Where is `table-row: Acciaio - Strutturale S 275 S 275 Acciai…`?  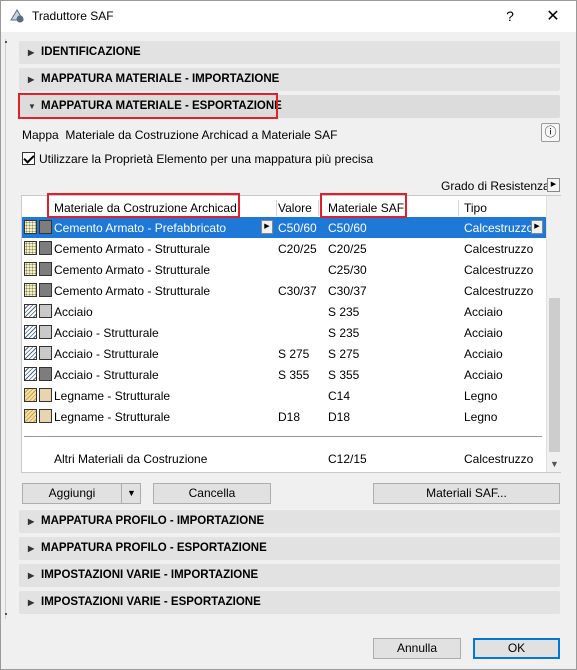
table-row: Acciaio - Strutturale S 275 S 275 Acciai… is located at coordinates (284, 353).